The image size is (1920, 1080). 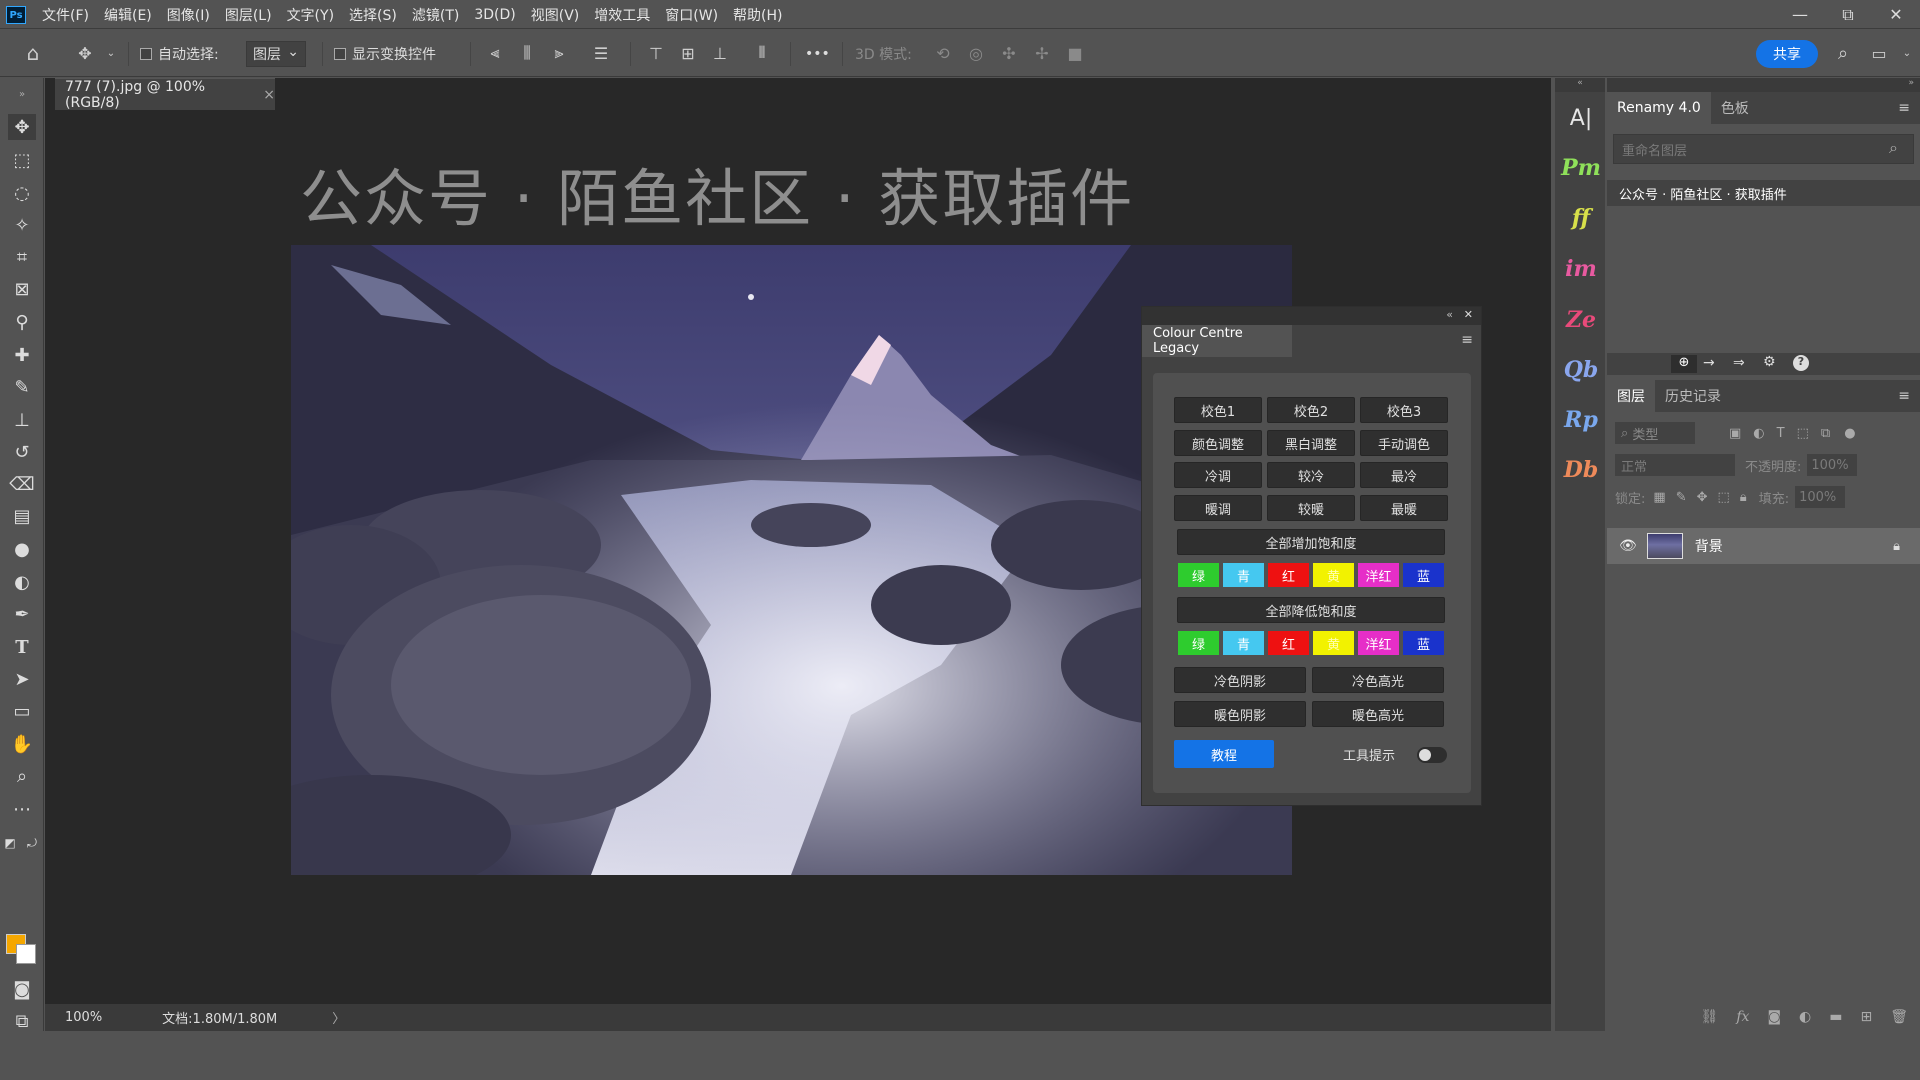 I want to click on close-tab-icon: ×, so click(x=269, y=95).